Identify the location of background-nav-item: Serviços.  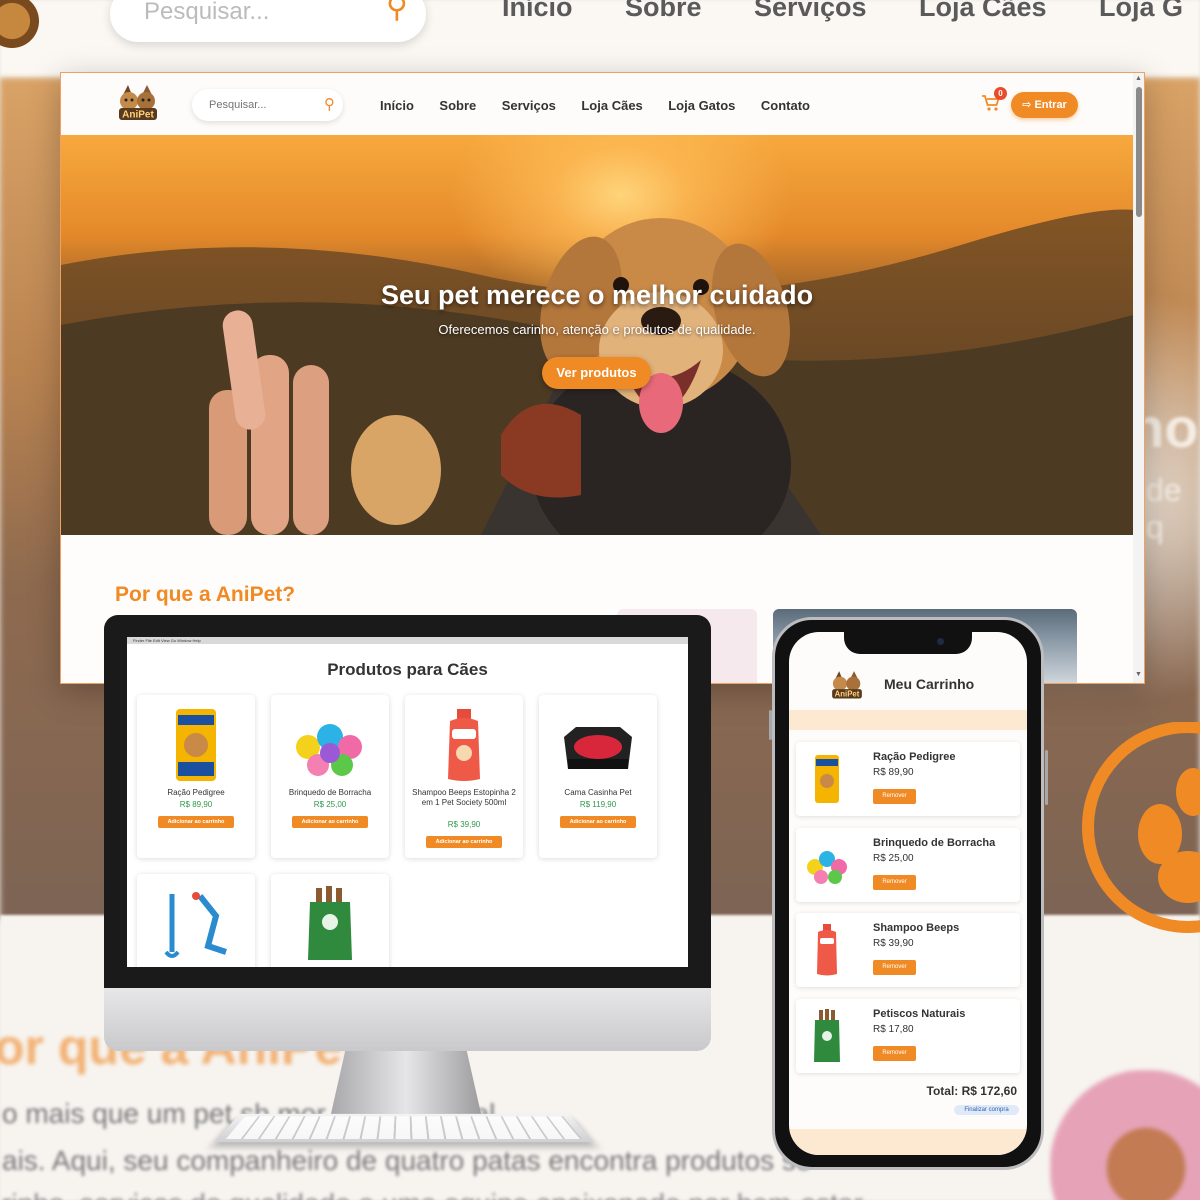
(810, 11).